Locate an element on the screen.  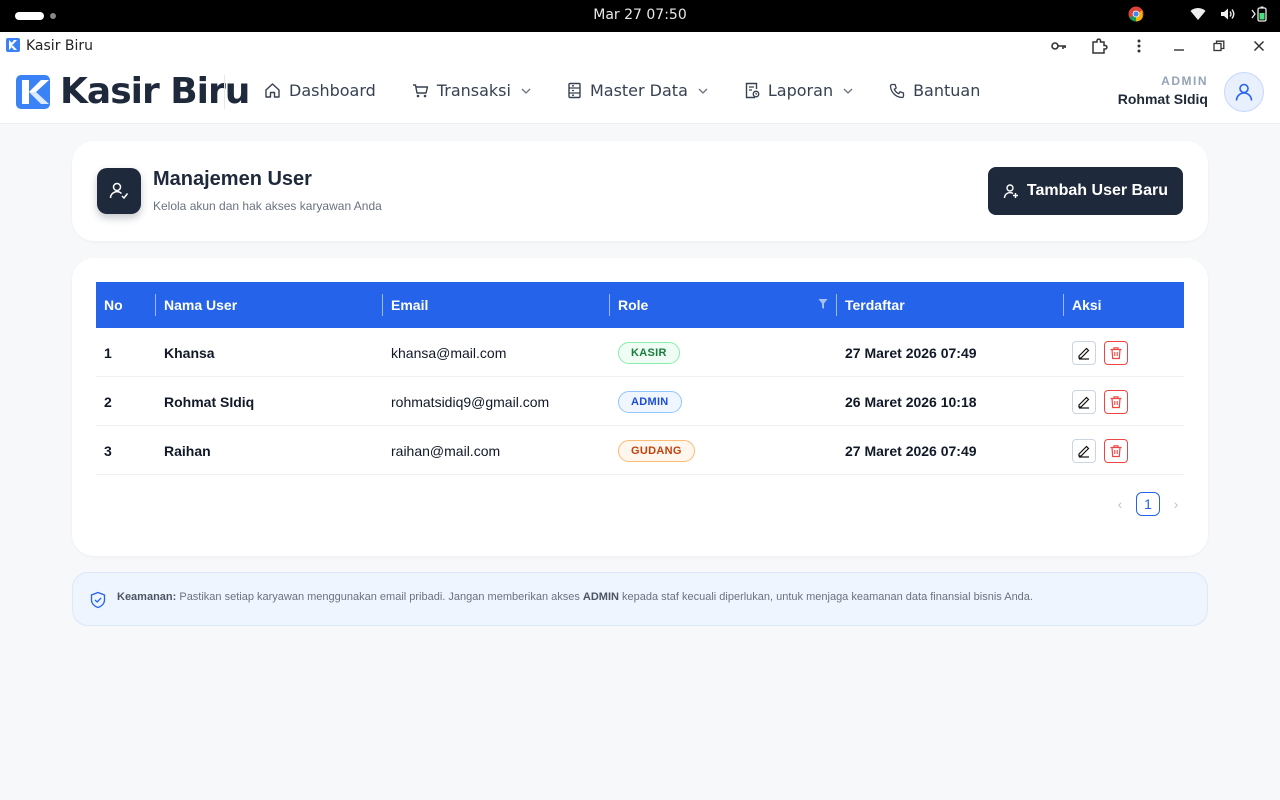
key-icon is located at coordinates (1059, 46).